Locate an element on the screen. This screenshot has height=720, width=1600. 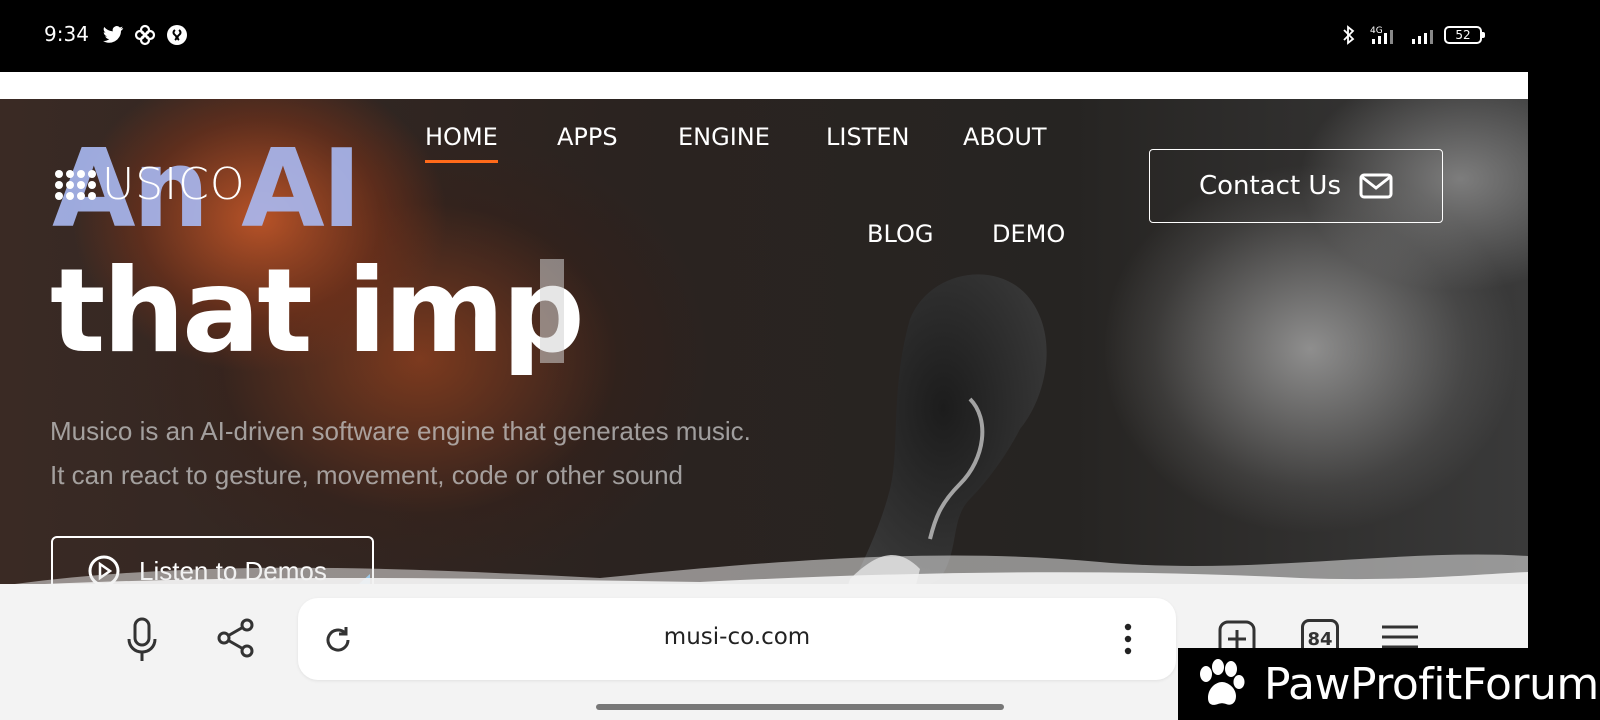
paw-icon is located at coordinates (1222, 682).